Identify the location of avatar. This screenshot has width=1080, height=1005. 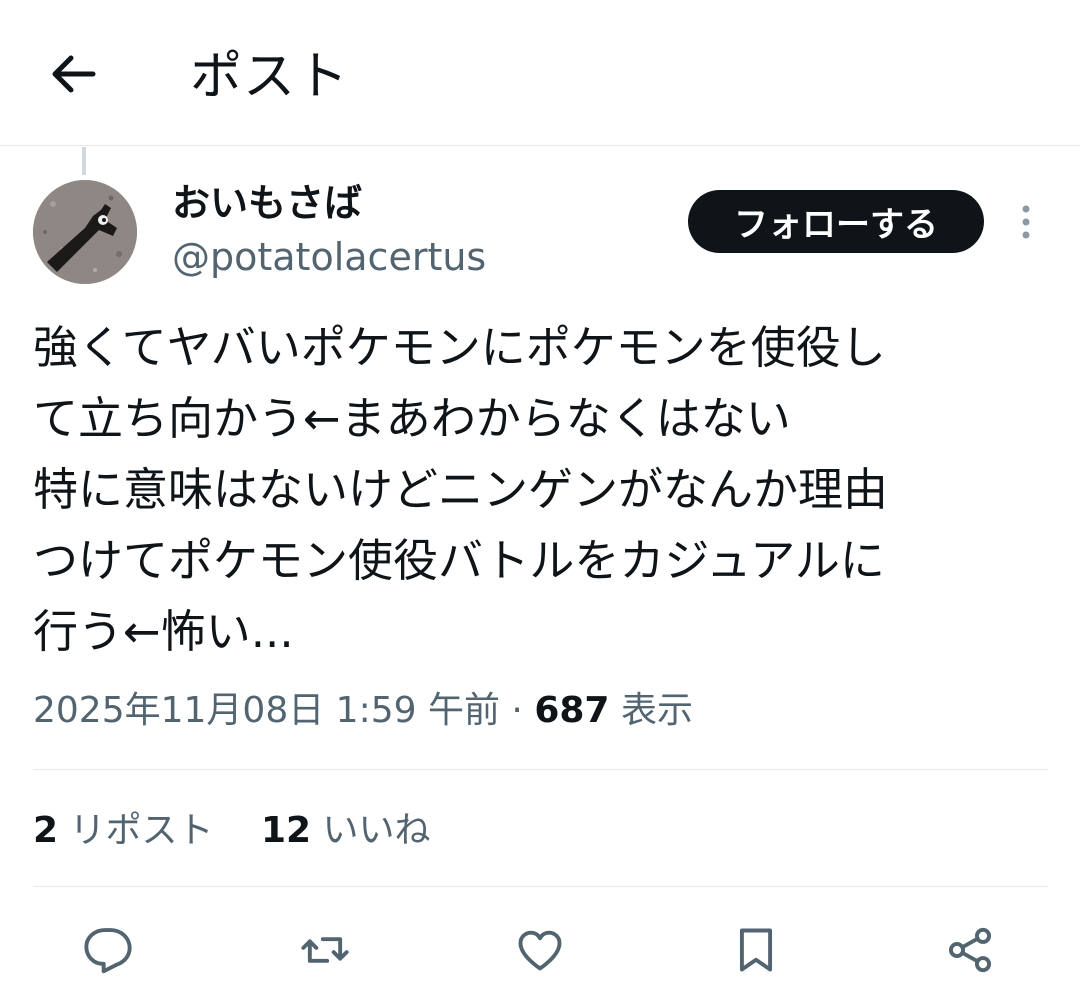
(85, 232).